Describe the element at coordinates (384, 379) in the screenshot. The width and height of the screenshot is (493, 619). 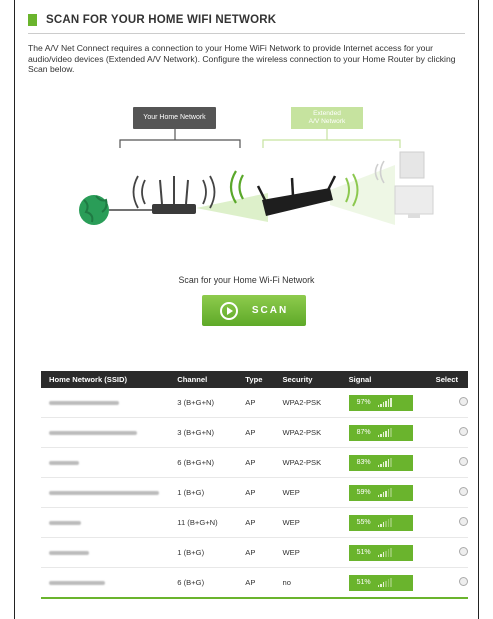
I see `col-signal: Signal` at that location.